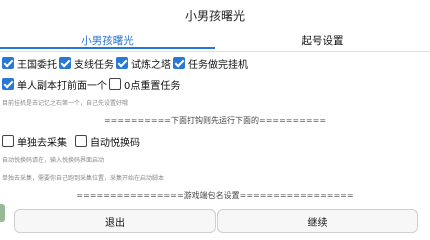  Describe the element at coordinates (214, 15) in the screenshot. I see `app-title: 小男孩曙光` at that location.